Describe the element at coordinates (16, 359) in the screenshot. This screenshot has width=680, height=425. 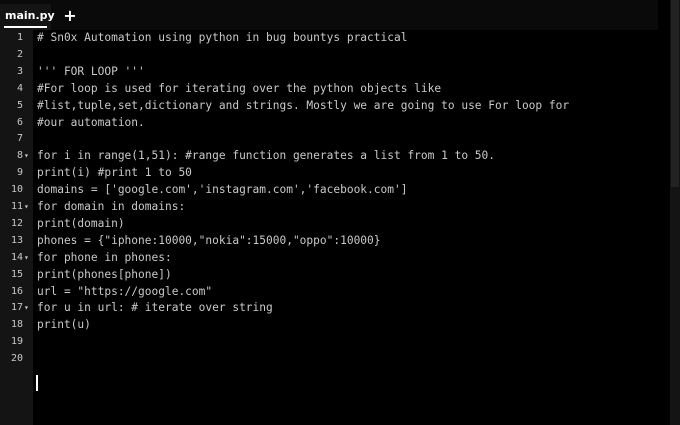
I see `line-number: 20` at that location.